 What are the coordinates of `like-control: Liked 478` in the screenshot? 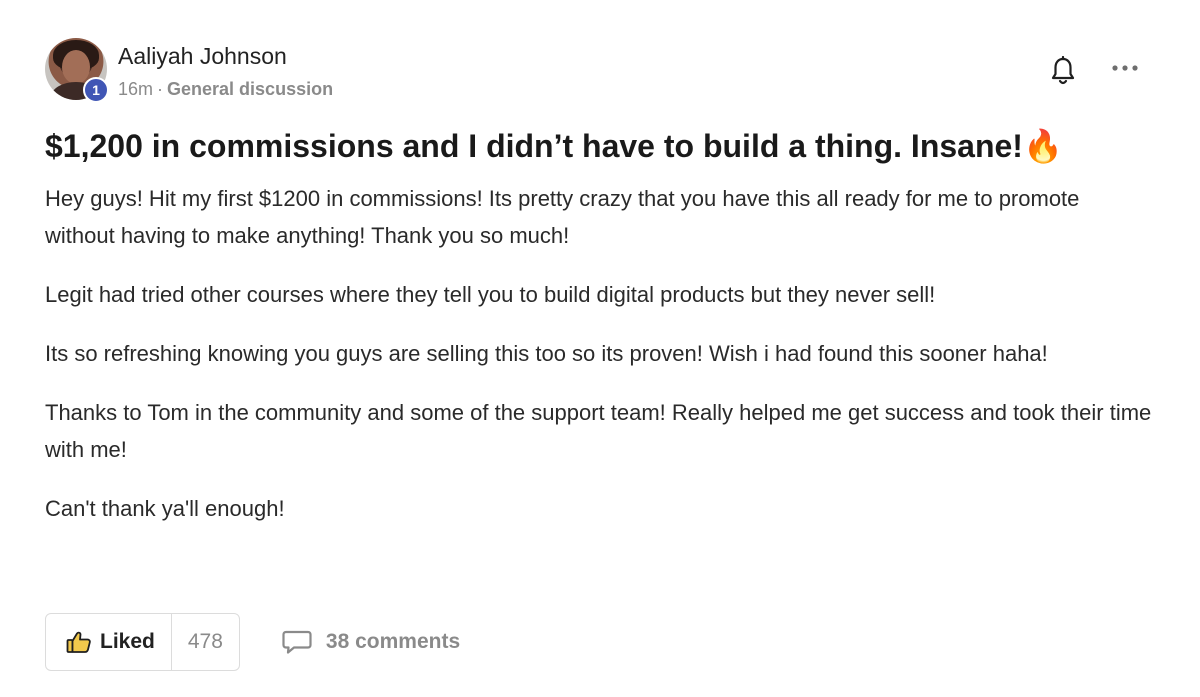 It's located at (142, 642).